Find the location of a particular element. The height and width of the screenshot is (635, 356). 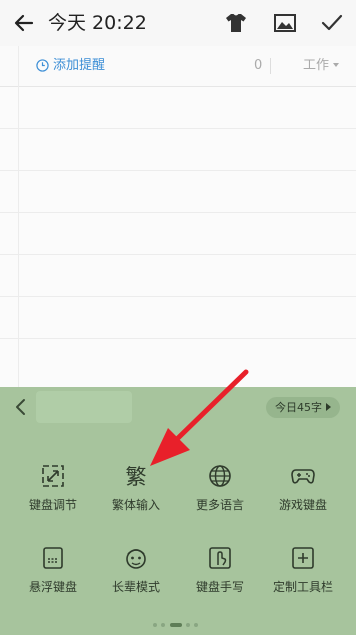

word-count-label: 今日45字 is located at coordinates (298, 407).